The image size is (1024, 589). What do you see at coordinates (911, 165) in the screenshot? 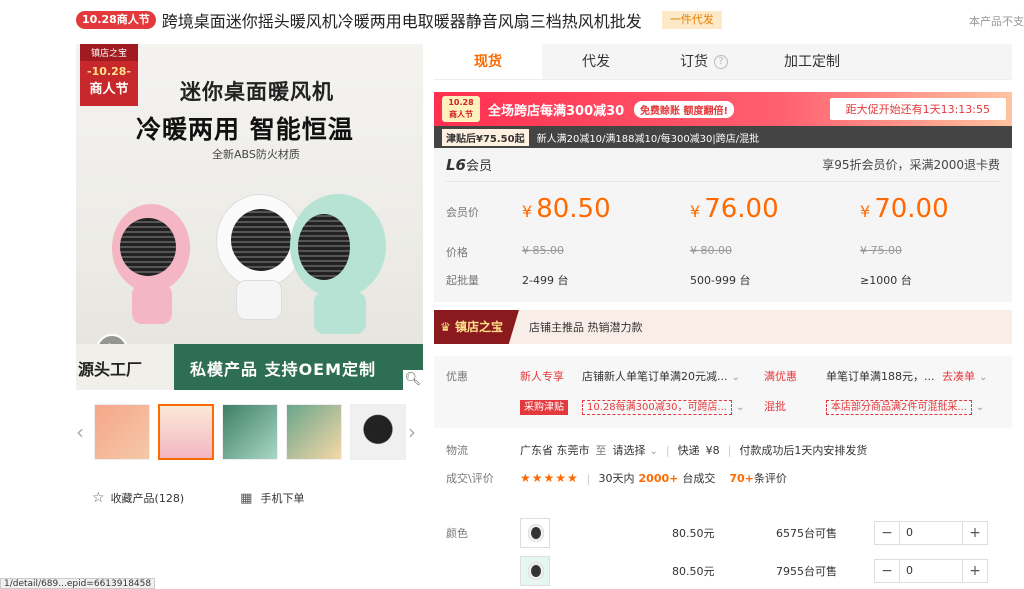
I see `member-perk: 享95折会员价，采满2000退卡费` at bounding box center [911, 165].